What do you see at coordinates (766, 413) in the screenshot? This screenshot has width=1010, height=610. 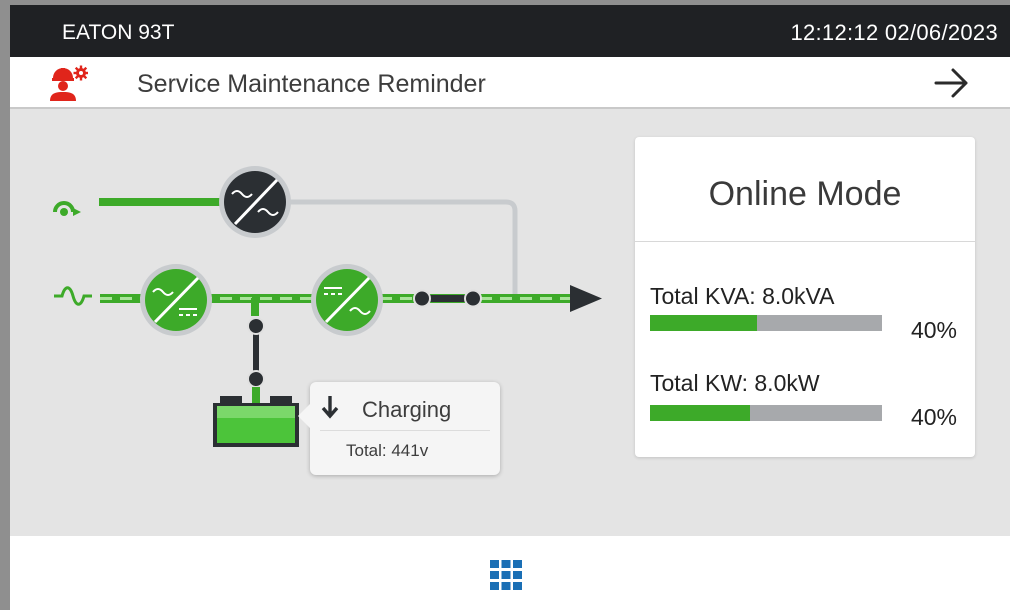 I see `kw-bar` at bounding box center [766, 413].